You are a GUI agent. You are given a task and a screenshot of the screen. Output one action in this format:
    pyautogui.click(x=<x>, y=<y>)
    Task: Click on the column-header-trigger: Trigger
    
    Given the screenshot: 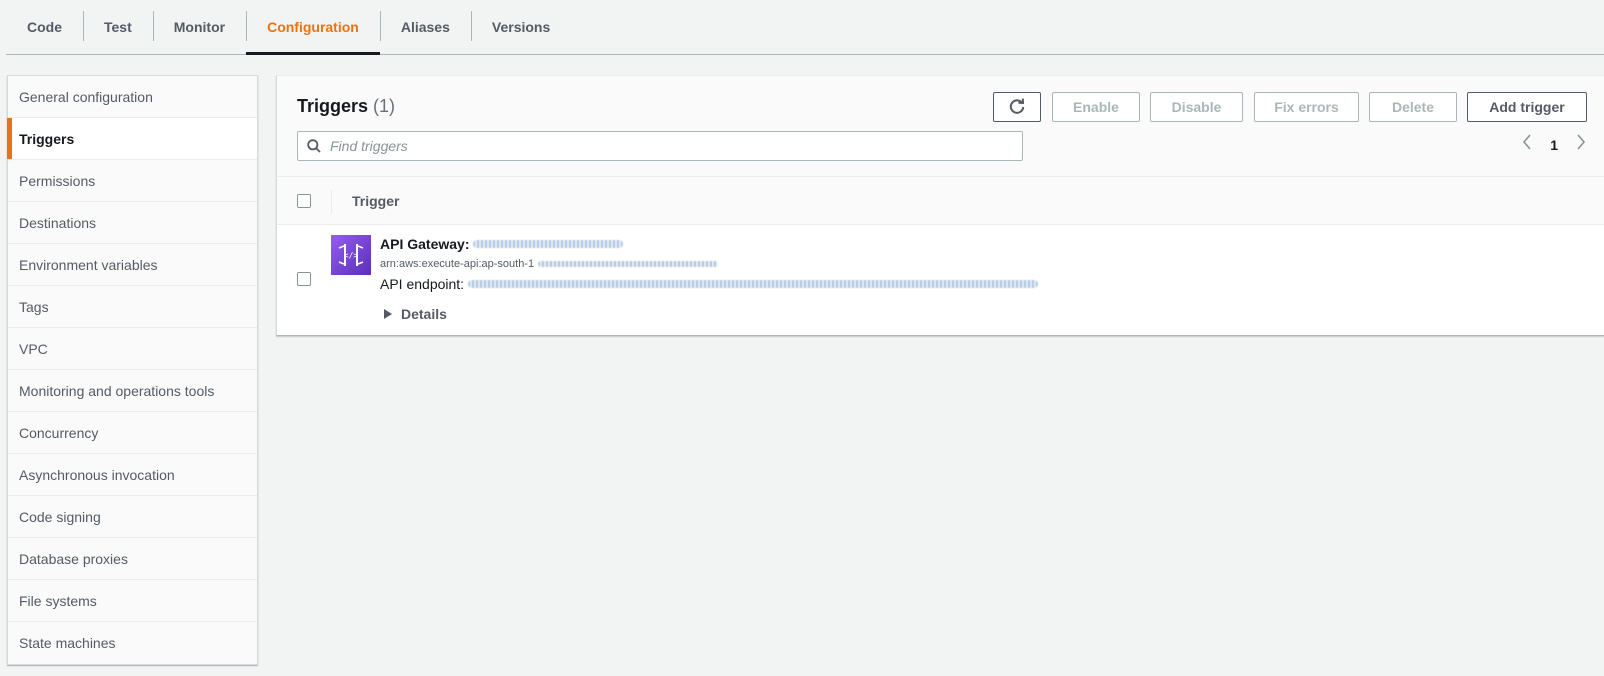 What is the action you would take?
    pyautogui.click(x=376, y=201)
    